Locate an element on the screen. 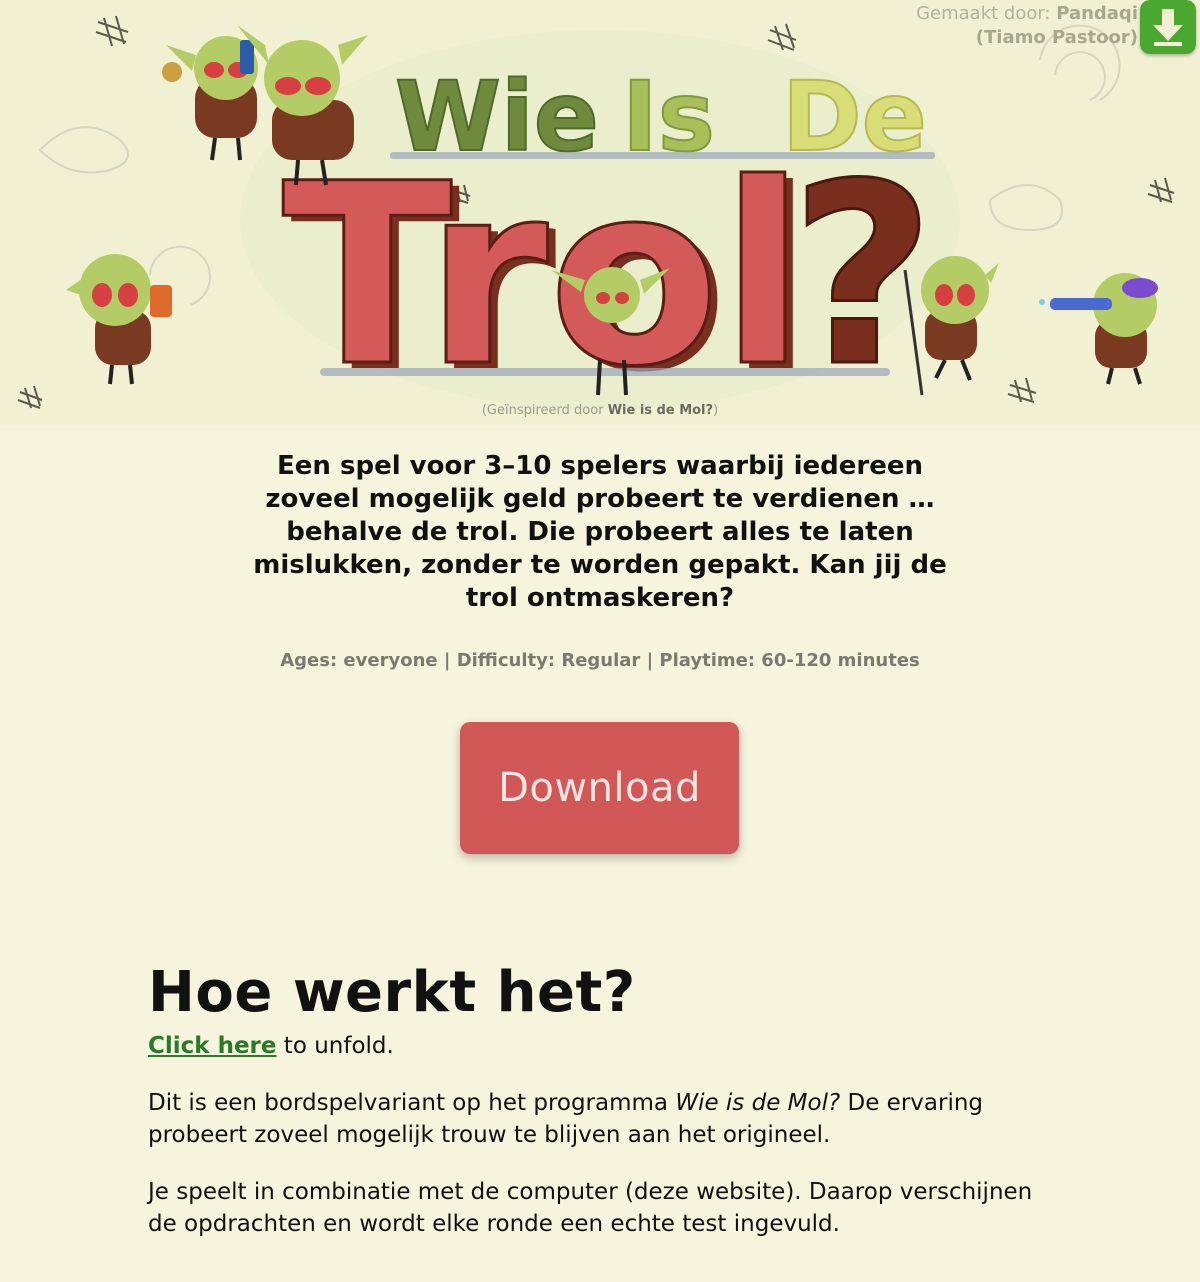 The height and width of the screenshot is (1282, 1200). section-title: Hoe werkt het? is located at coordinates (392, 992).